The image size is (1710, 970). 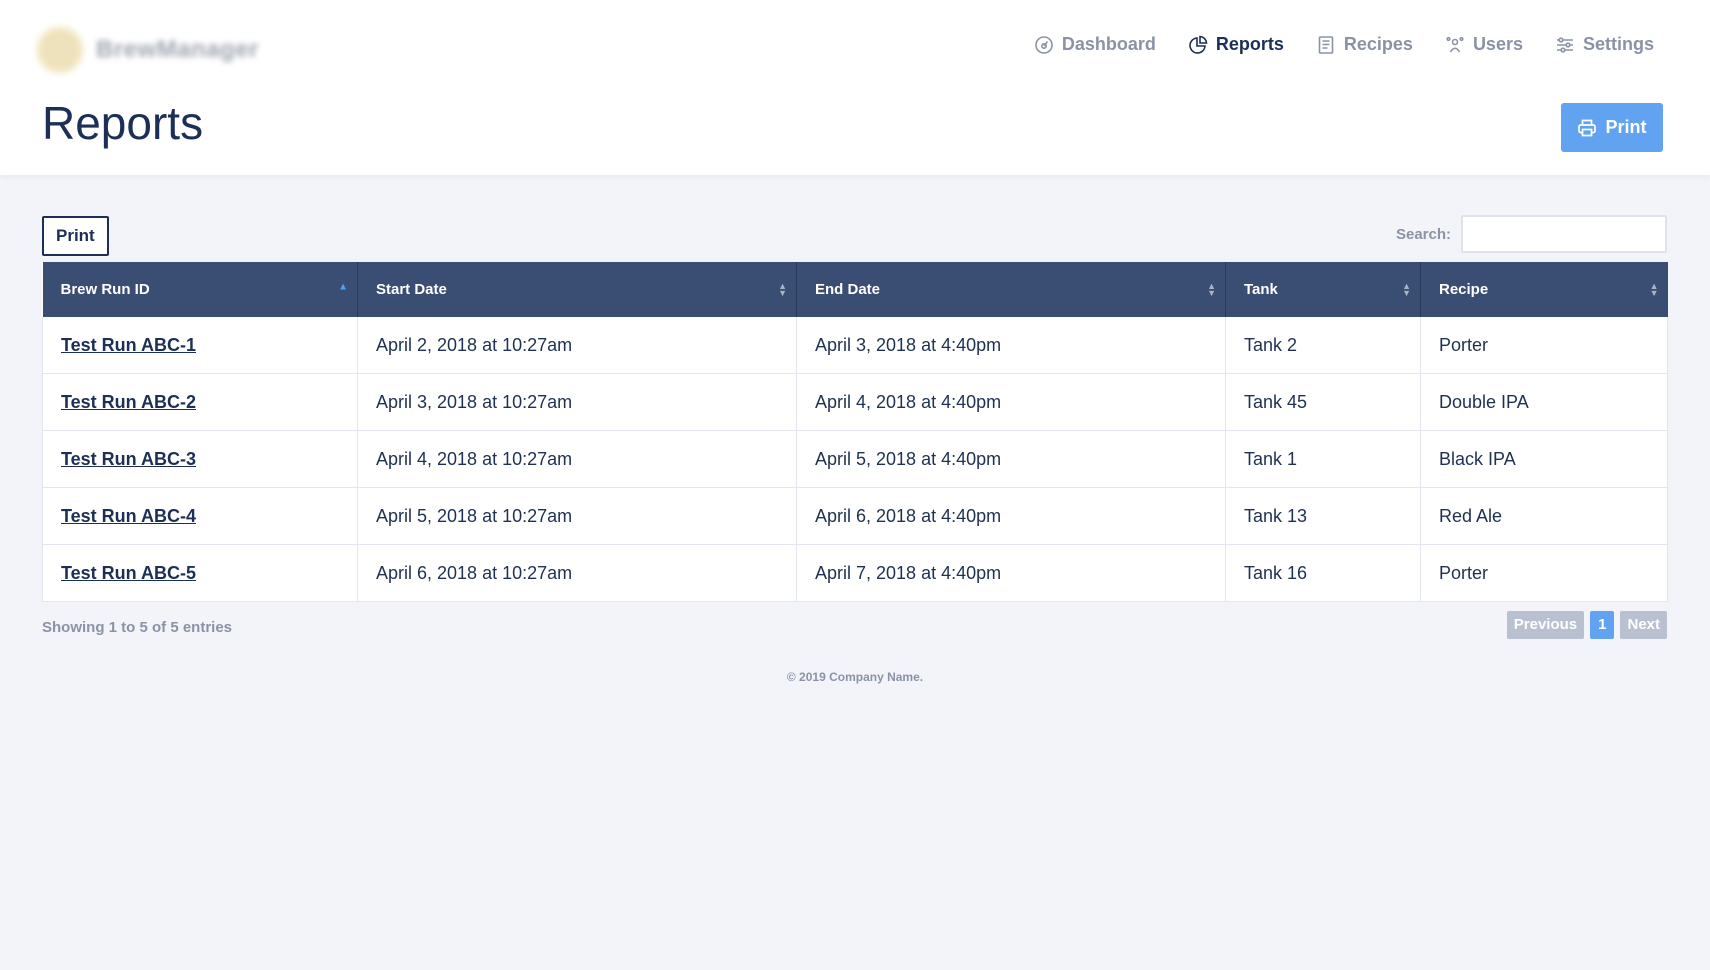 What do you see at coordinates (1011, 289) in the screenshot?
I see `column-header-end-date: End Date ▲ ▼` at bounding box center [1011, 289].